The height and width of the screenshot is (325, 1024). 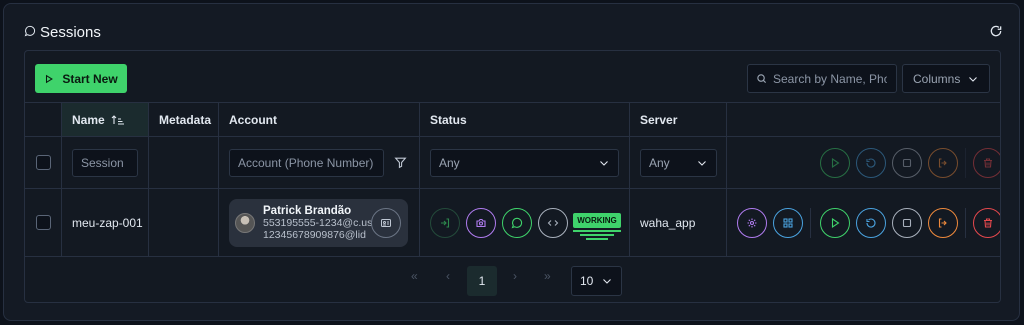 I want to click on code-button, so click(x=553, y=223).